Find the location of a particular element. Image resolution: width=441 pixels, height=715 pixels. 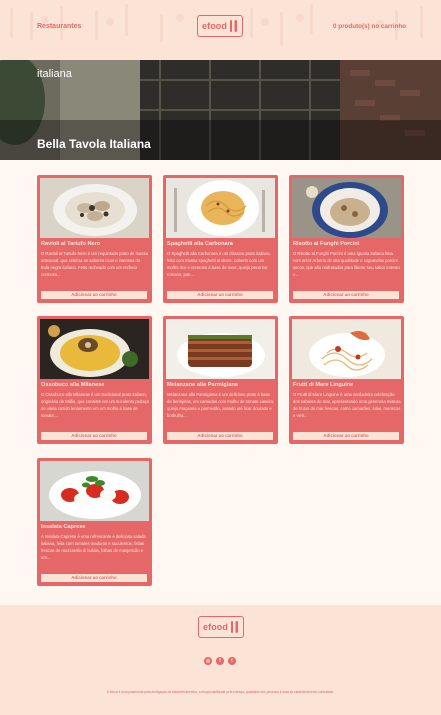

nav-restaurants-link: Restaurantes is located at coordinates (59, 26).